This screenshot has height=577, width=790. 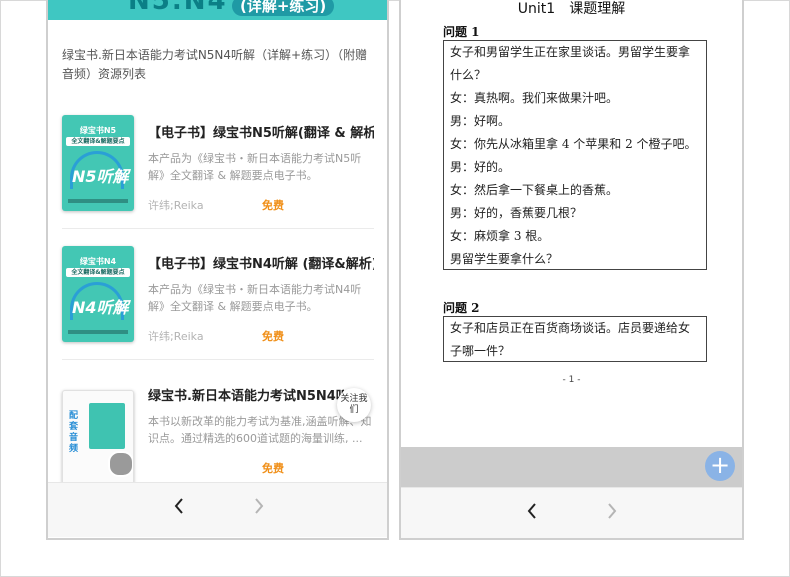 I want to click on add-button: +, so click(x=720, y=466).